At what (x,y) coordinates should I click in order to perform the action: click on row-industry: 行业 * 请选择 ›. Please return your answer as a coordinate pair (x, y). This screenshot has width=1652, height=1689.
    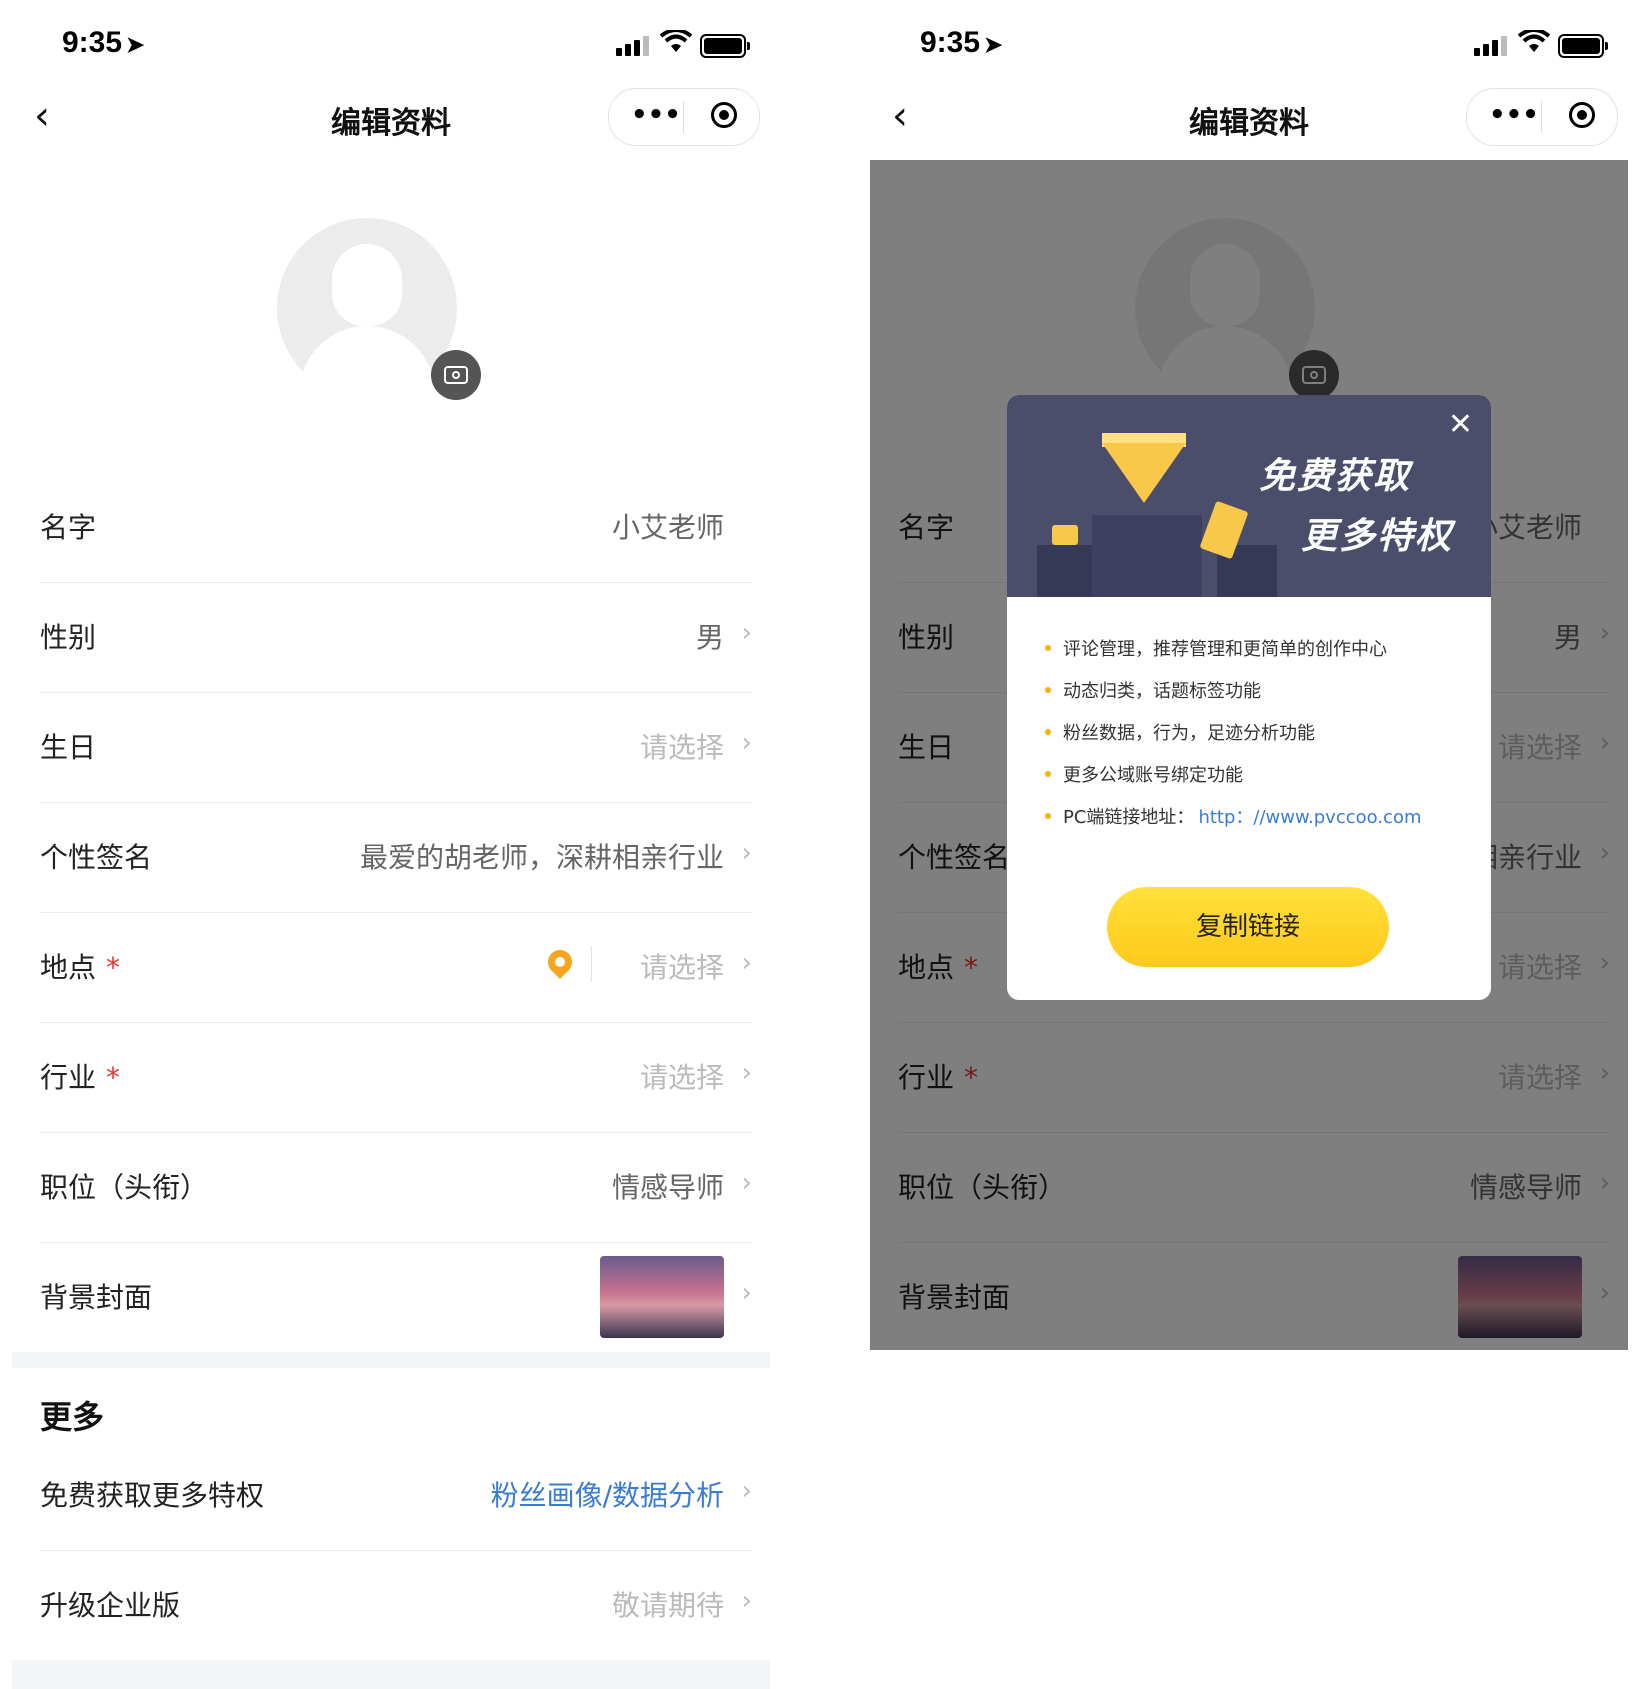
    Looking at the image, I should click on (396, 1077).